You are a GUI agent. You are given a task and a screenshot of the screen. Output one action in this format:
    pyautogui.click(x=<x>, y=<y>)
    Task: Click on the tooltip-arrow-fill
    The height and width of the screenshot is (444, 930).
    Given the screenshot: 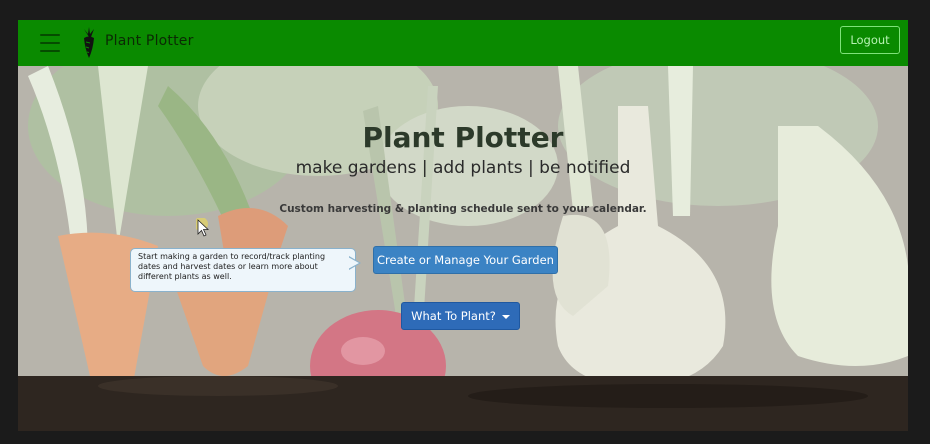 What is the action you would take?
    pyautogui.click(x=353, y=263)
    